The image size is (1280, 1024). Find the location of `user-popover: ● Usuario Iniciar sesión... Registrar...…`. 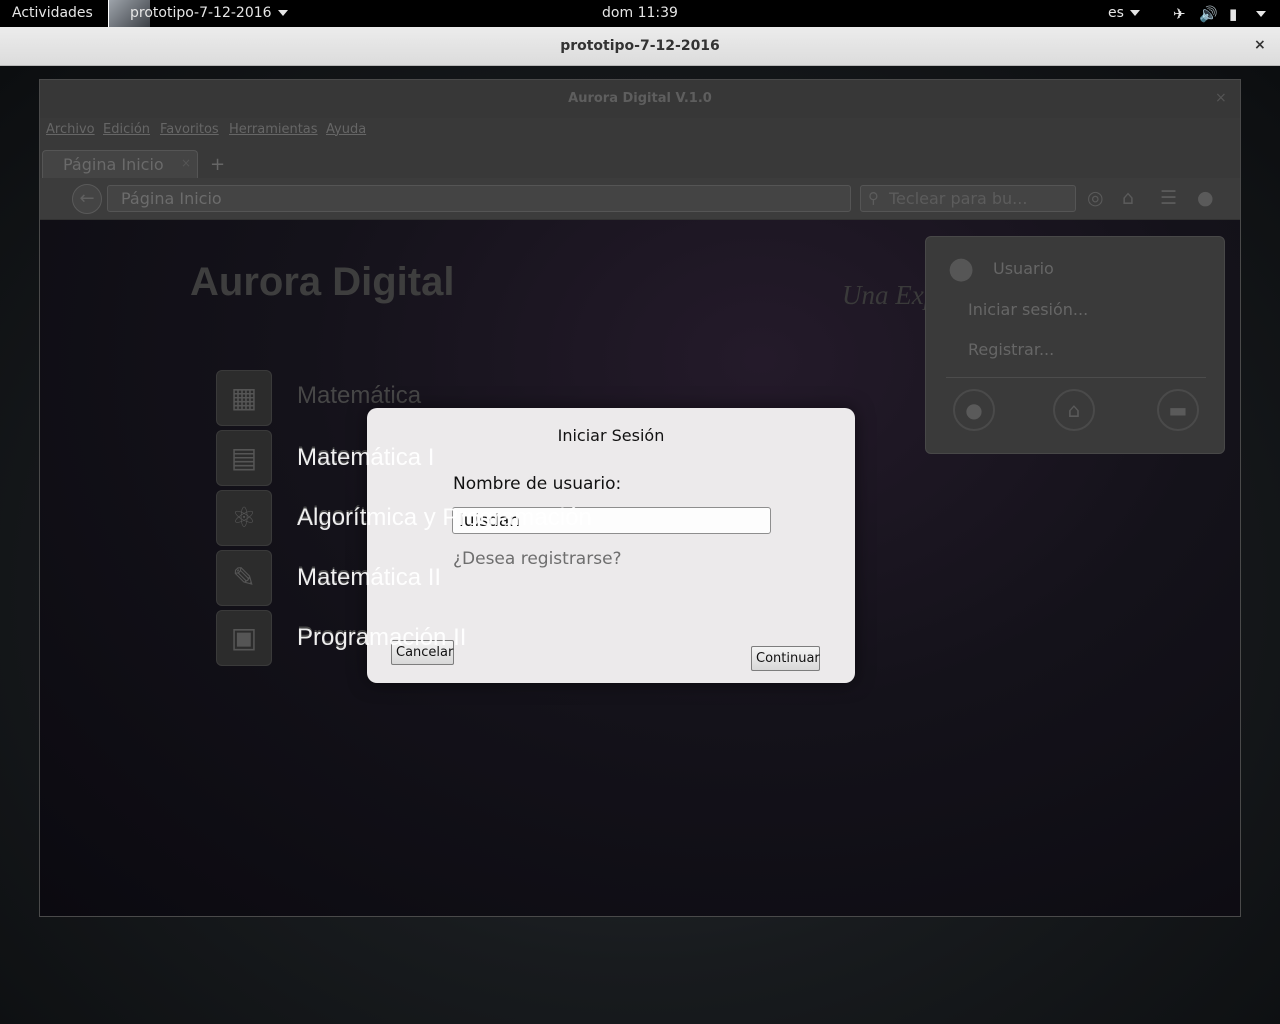

user-popover: ● Usuario Iniciar sesión... Registrar...… is located at coordinates (1075, 345).